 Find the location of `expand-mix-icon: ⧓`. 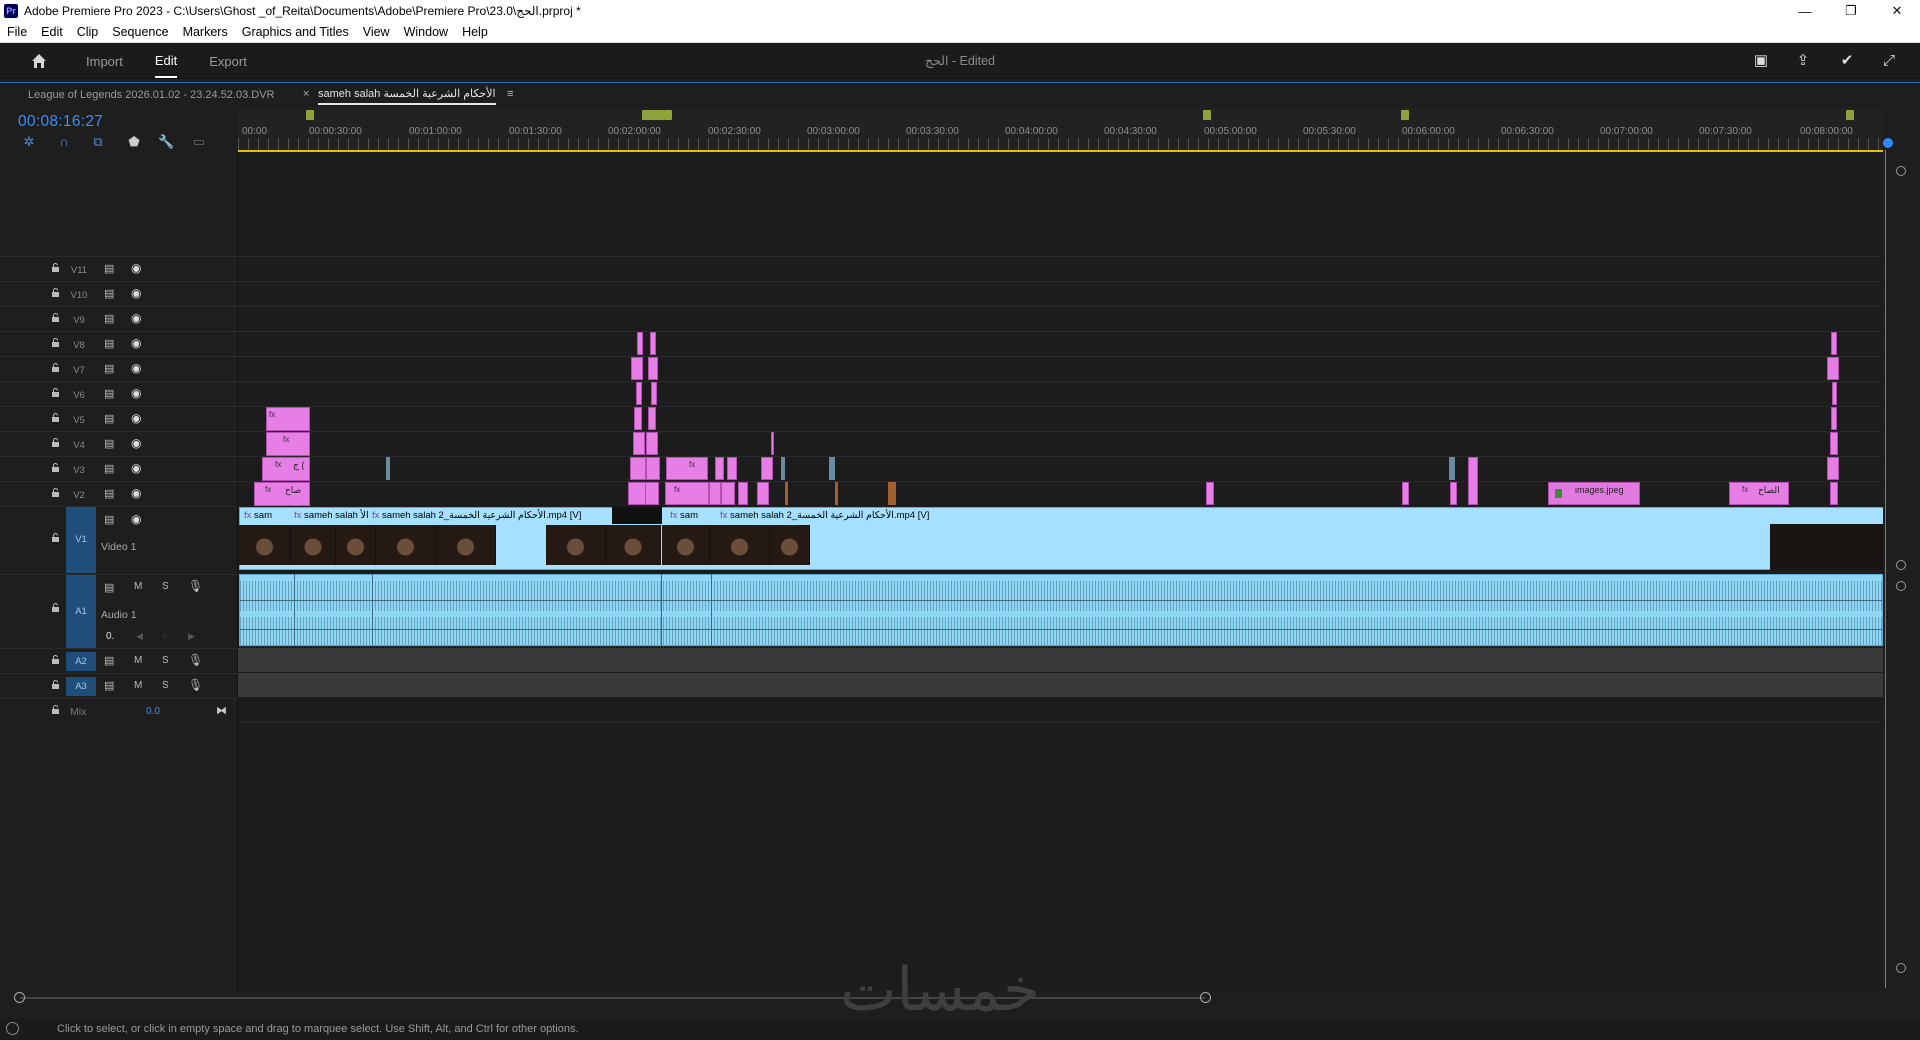

expand-mix-icon: ⧓ is located at coordinates (221, 710).